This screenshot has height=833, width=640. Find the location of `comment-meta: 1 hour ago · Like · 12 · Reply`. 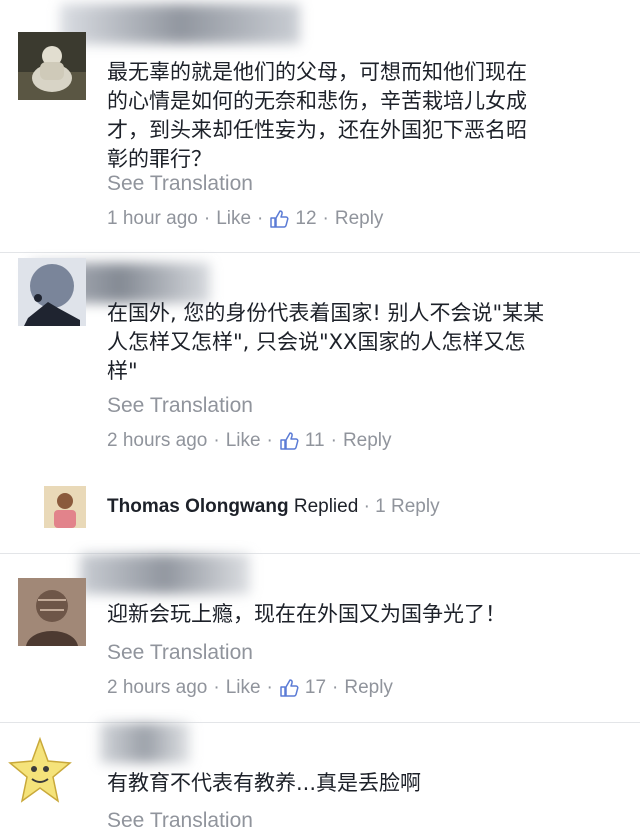

comment-meta: 1 hour ago · Like · 12 · Reply is located at coordinates (245, 219).